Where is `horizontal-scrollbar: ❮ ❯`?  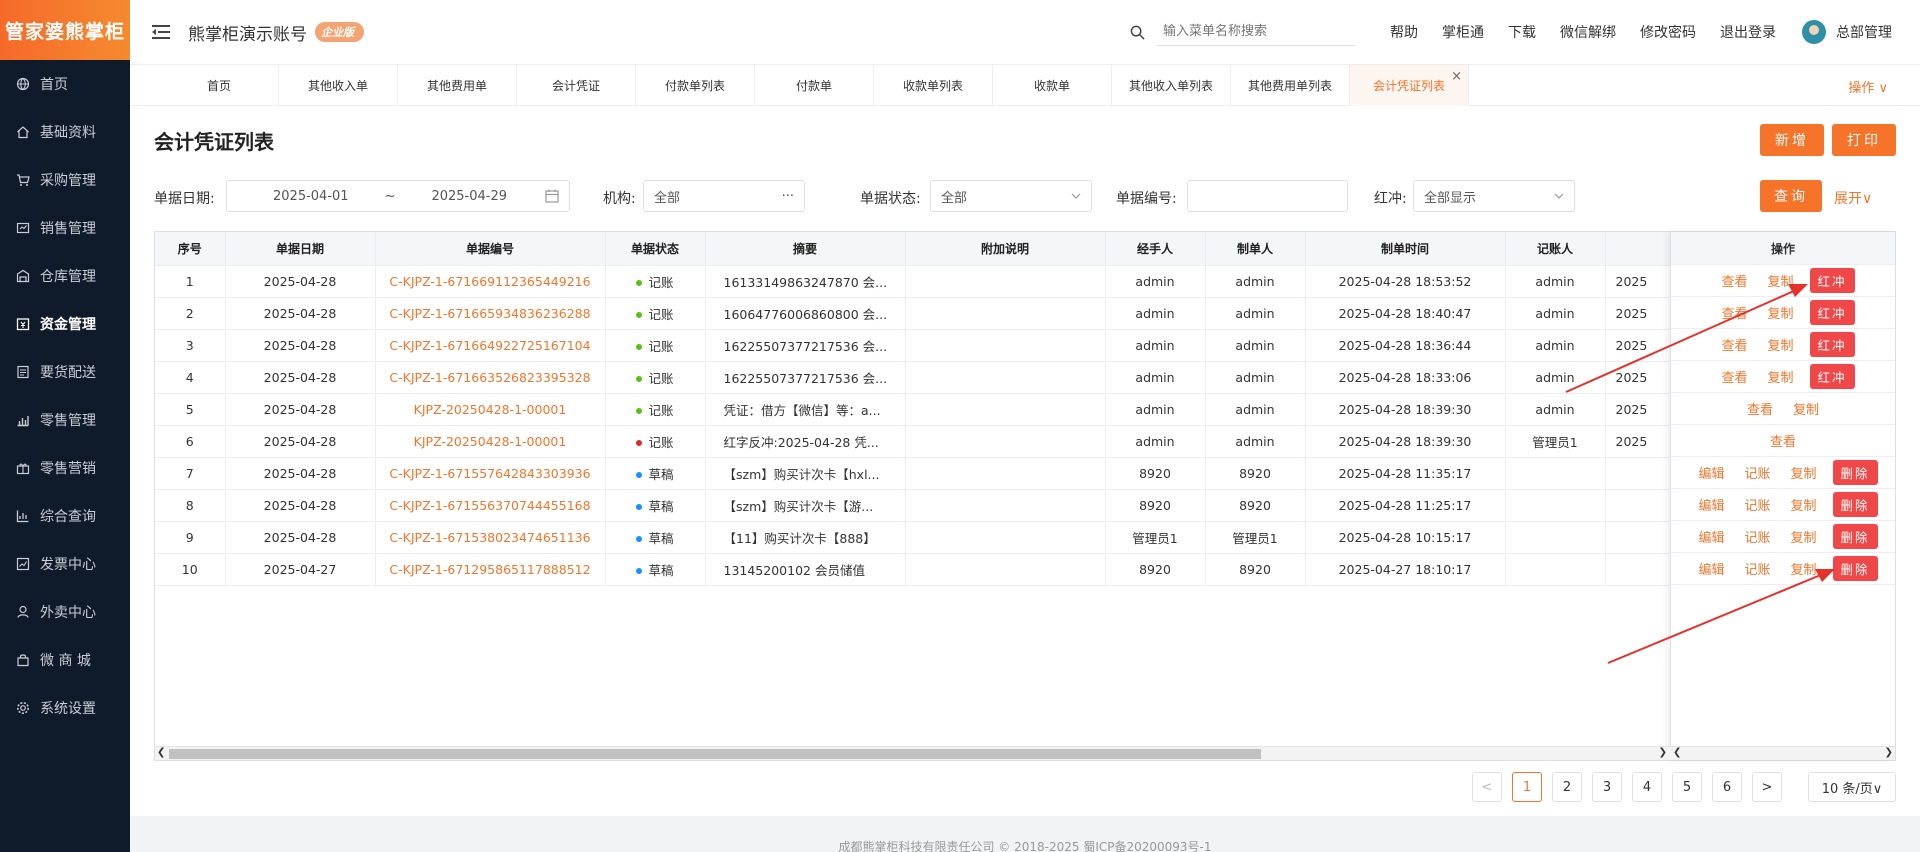 horizontal-scrollbar: ❮ ❯ is located at coordinates (913, 753).